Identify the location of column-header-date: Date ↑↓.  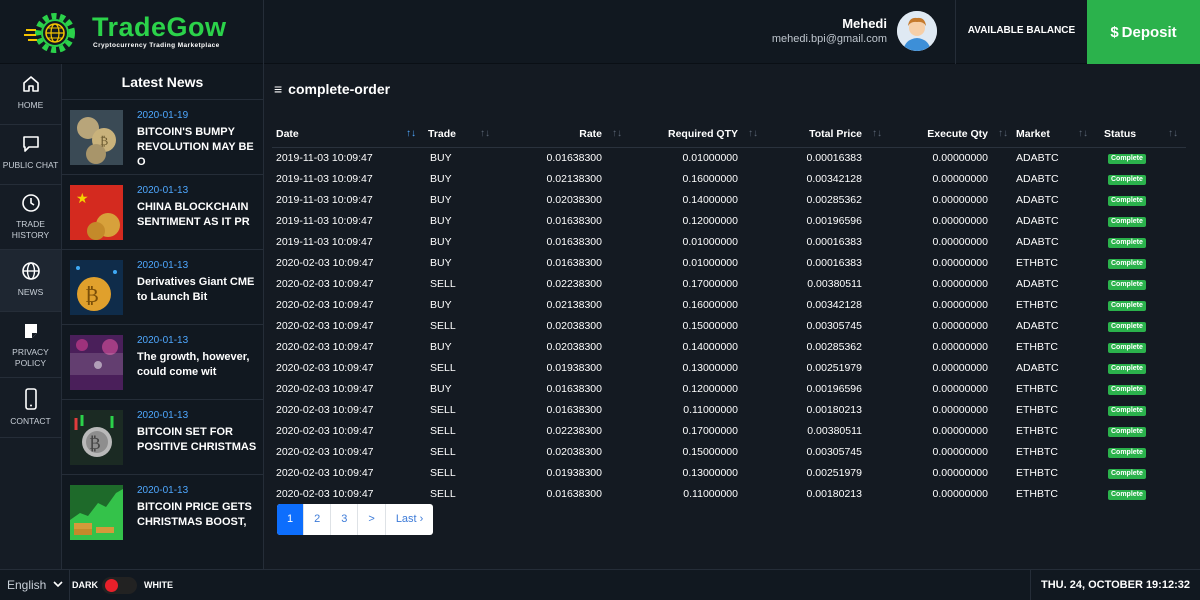
(348, 134).